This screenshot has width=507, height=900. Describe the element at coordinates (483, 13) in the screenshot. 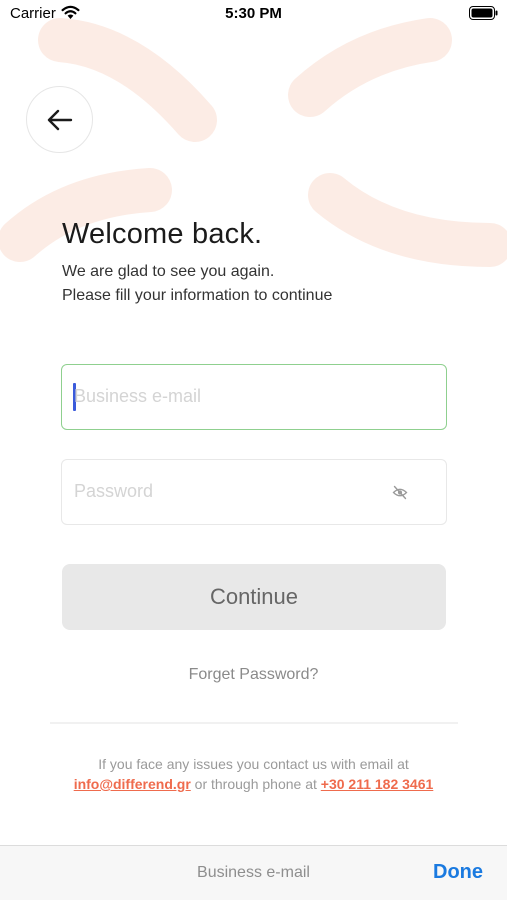

I see `battery-icon` at that location.